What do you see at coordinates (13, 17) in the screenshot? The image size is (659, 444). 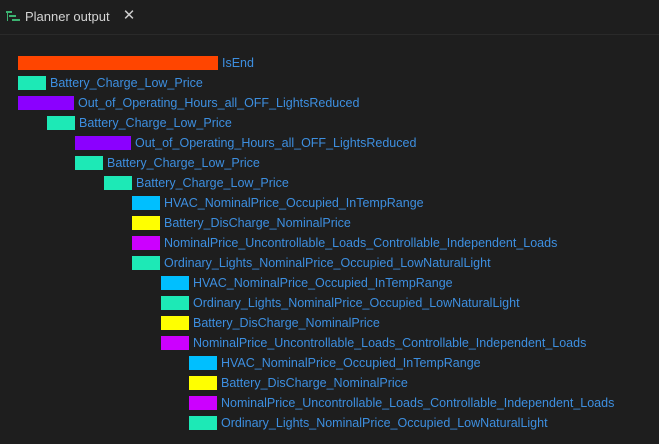 I see `planner-tree-icon` at bounding box center [13, 17].